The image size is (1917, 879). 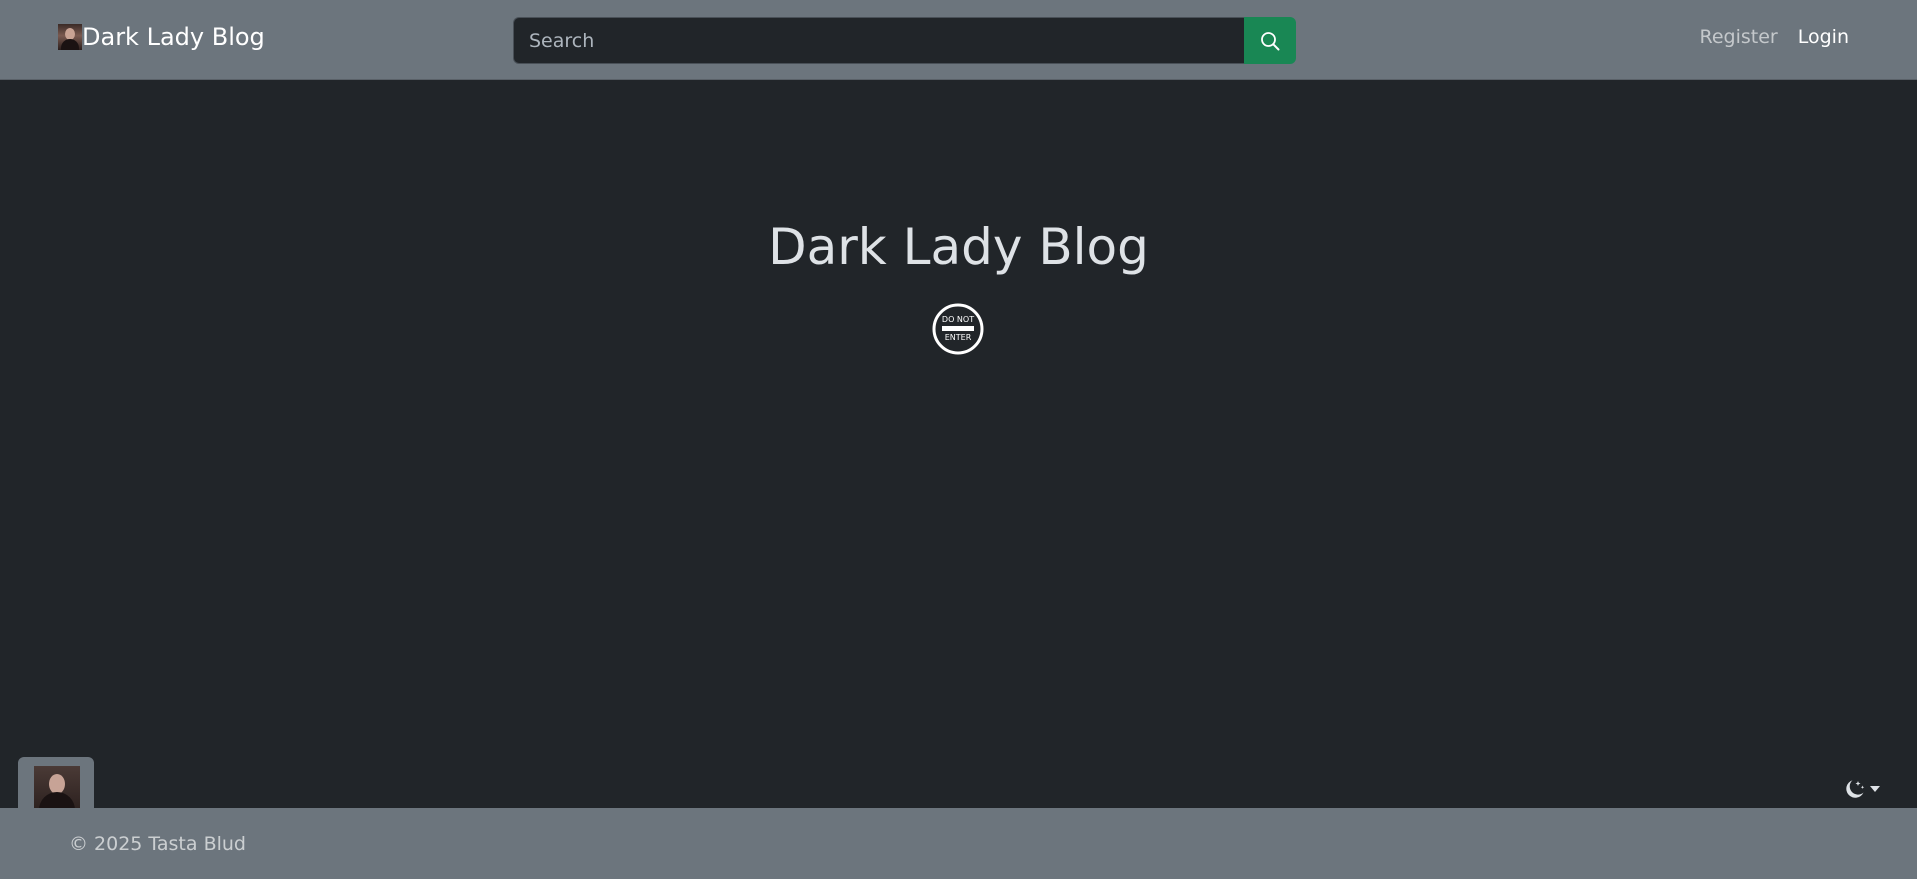 I want to click on footer: © 2025 Tasta Blud, so click(x=958, y=843).